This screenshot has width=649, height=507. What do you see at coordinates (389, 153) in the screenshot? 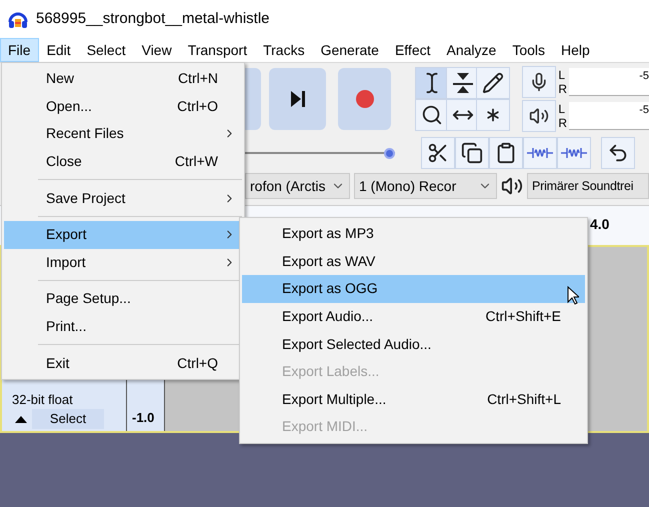
I see `slider-thumb` at bounding box center [389, 153].